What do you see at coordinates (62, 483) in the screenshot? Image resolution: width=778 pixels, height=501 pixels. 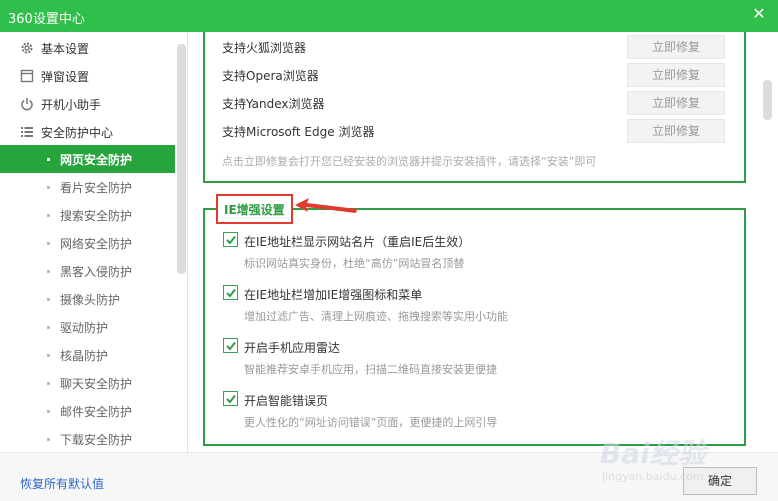 I see `restore-defaults-link: 恢复所有默认值` at bounding box center [62, 483].